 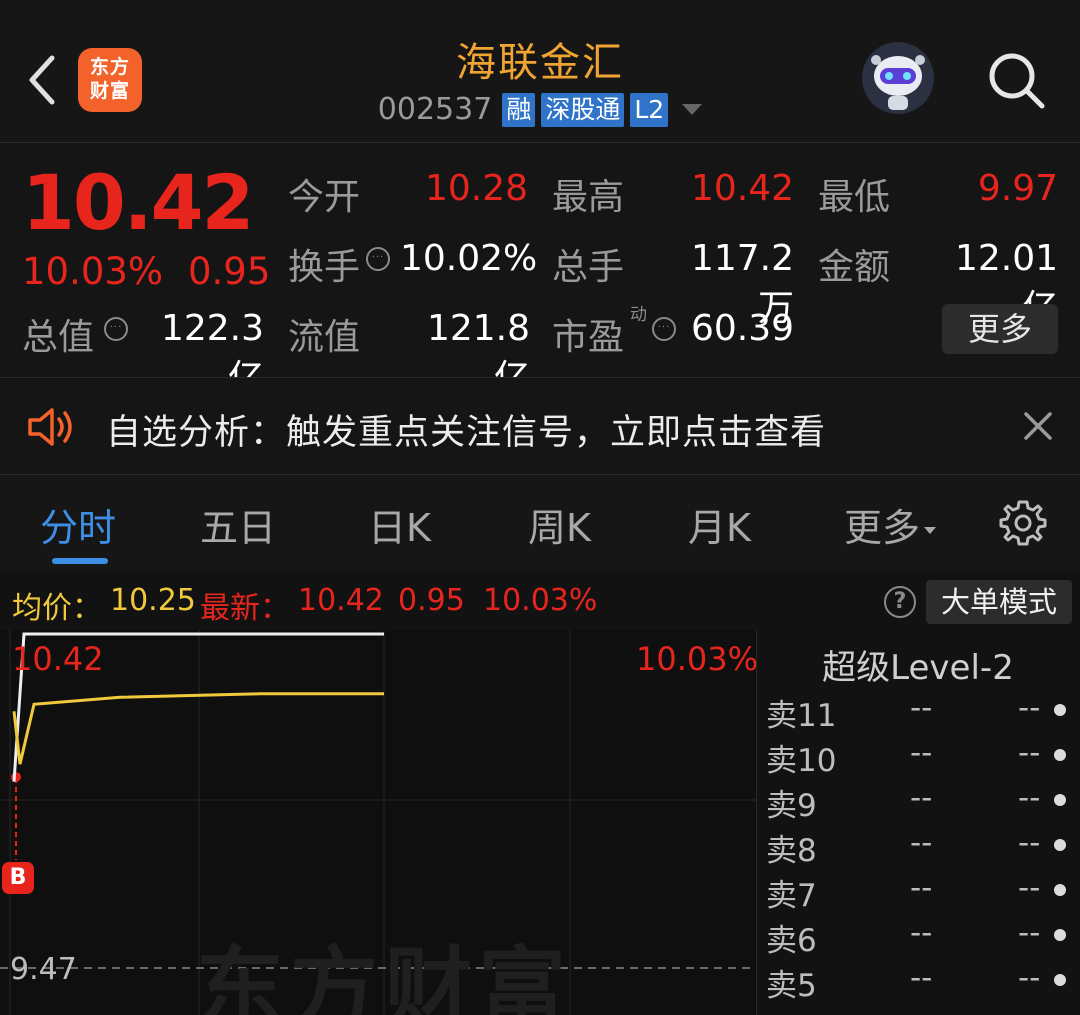 What do you see at coordinates (476, 188) in the screenshot?
I see `open-value: 10.28` at bounding box center [476, 188].